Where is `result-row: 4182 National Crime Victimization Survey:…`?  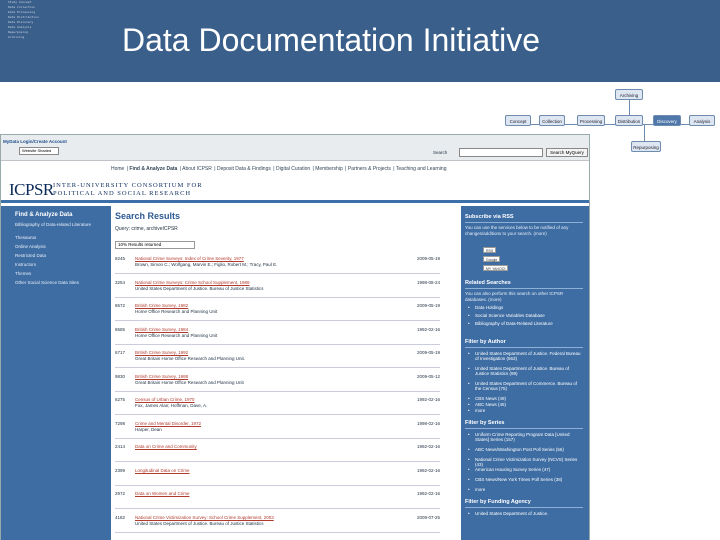 result-row: 4182 National Crime Victimization Survey:… is located at coordinates (277, 523).